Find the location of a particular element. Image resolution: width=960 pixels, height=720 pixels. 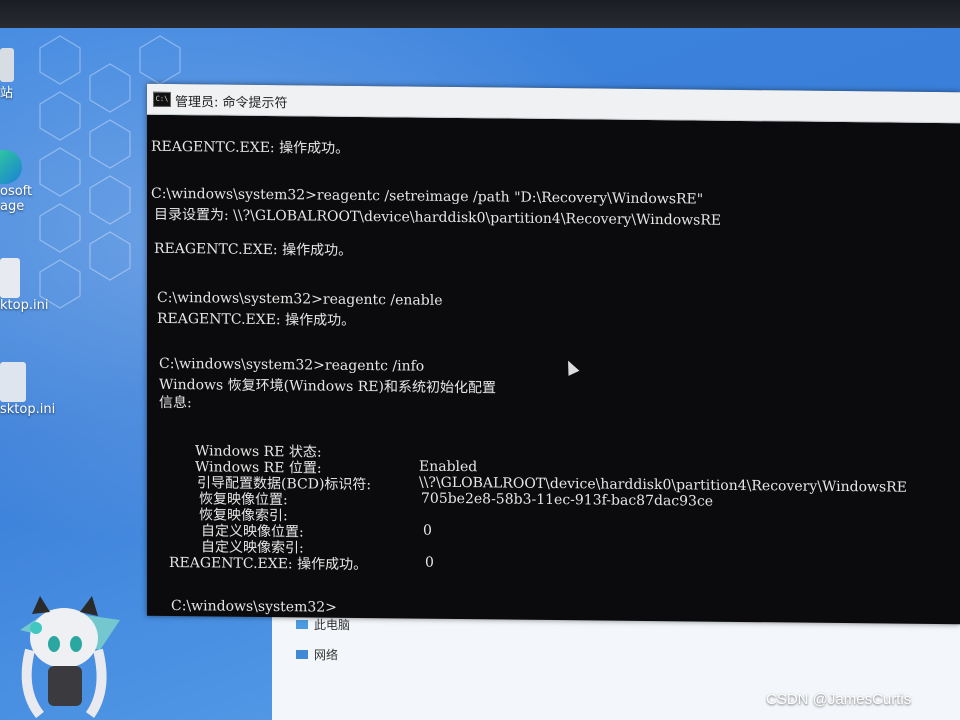

desktop-icon-label: osoft is located at coordinates (16, 191).